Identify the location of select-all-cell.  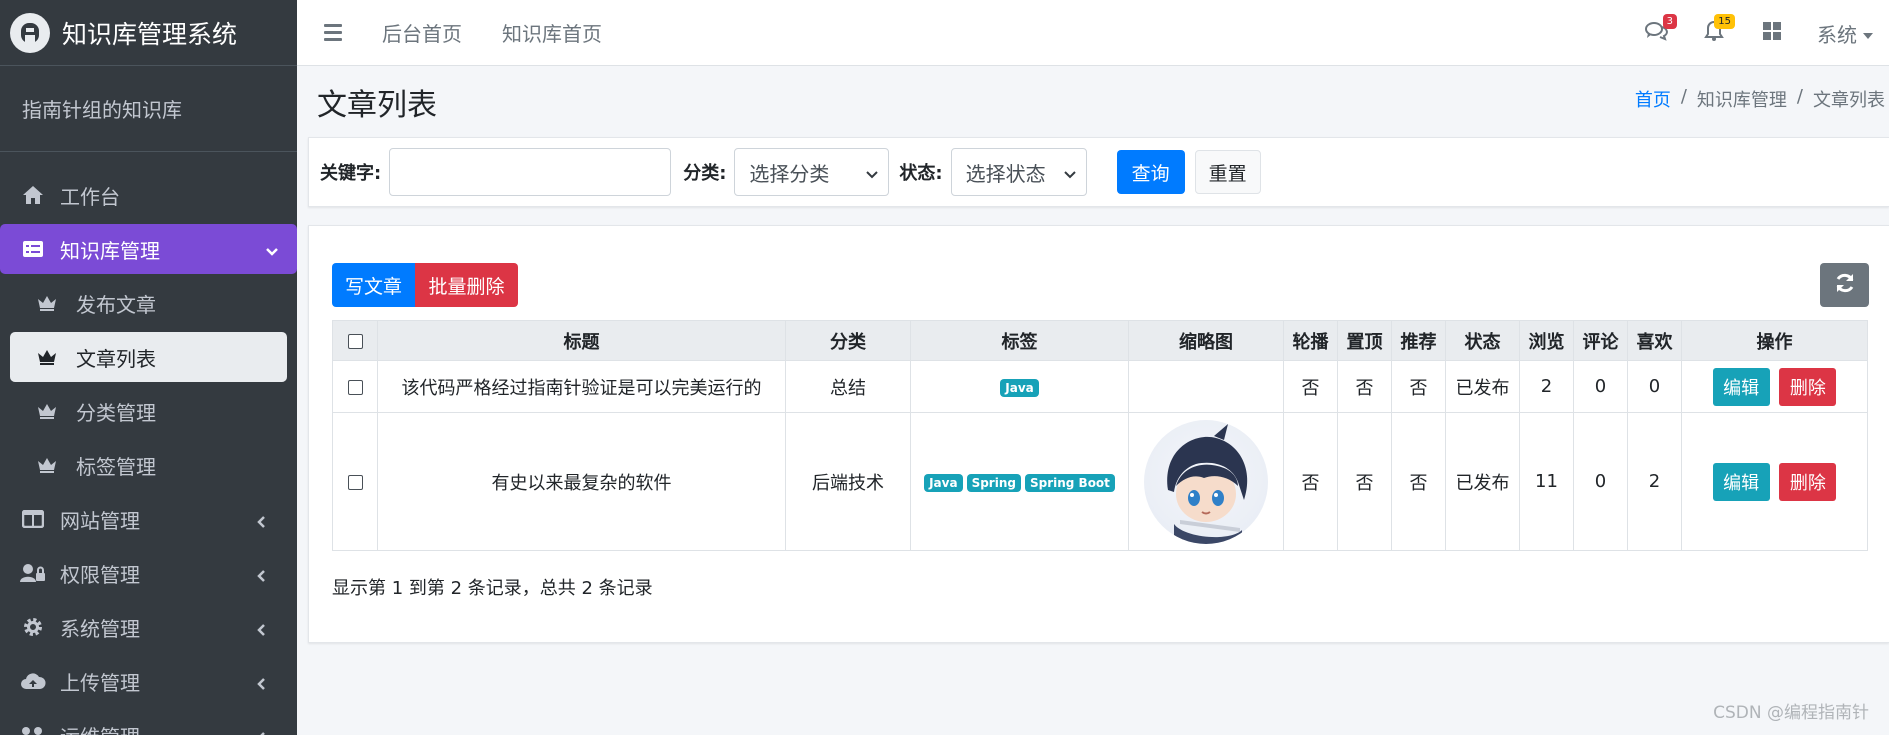
(355, 340).